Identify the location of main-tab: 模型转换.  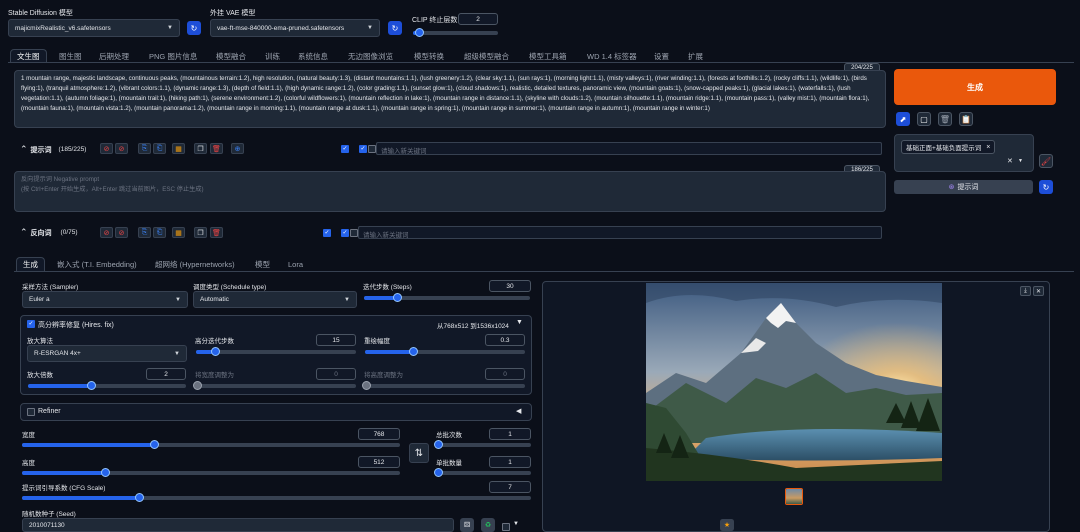
(429, 56).